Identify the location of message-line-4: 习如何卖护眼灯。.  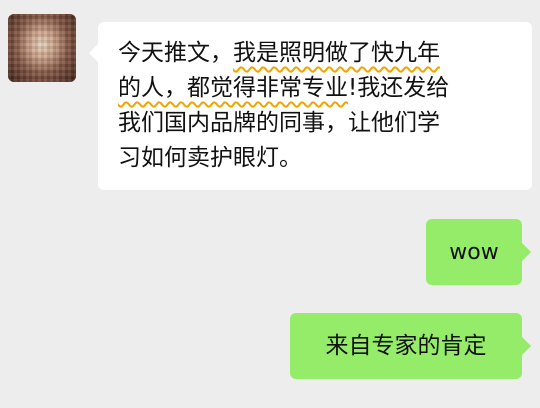
(318, 158).